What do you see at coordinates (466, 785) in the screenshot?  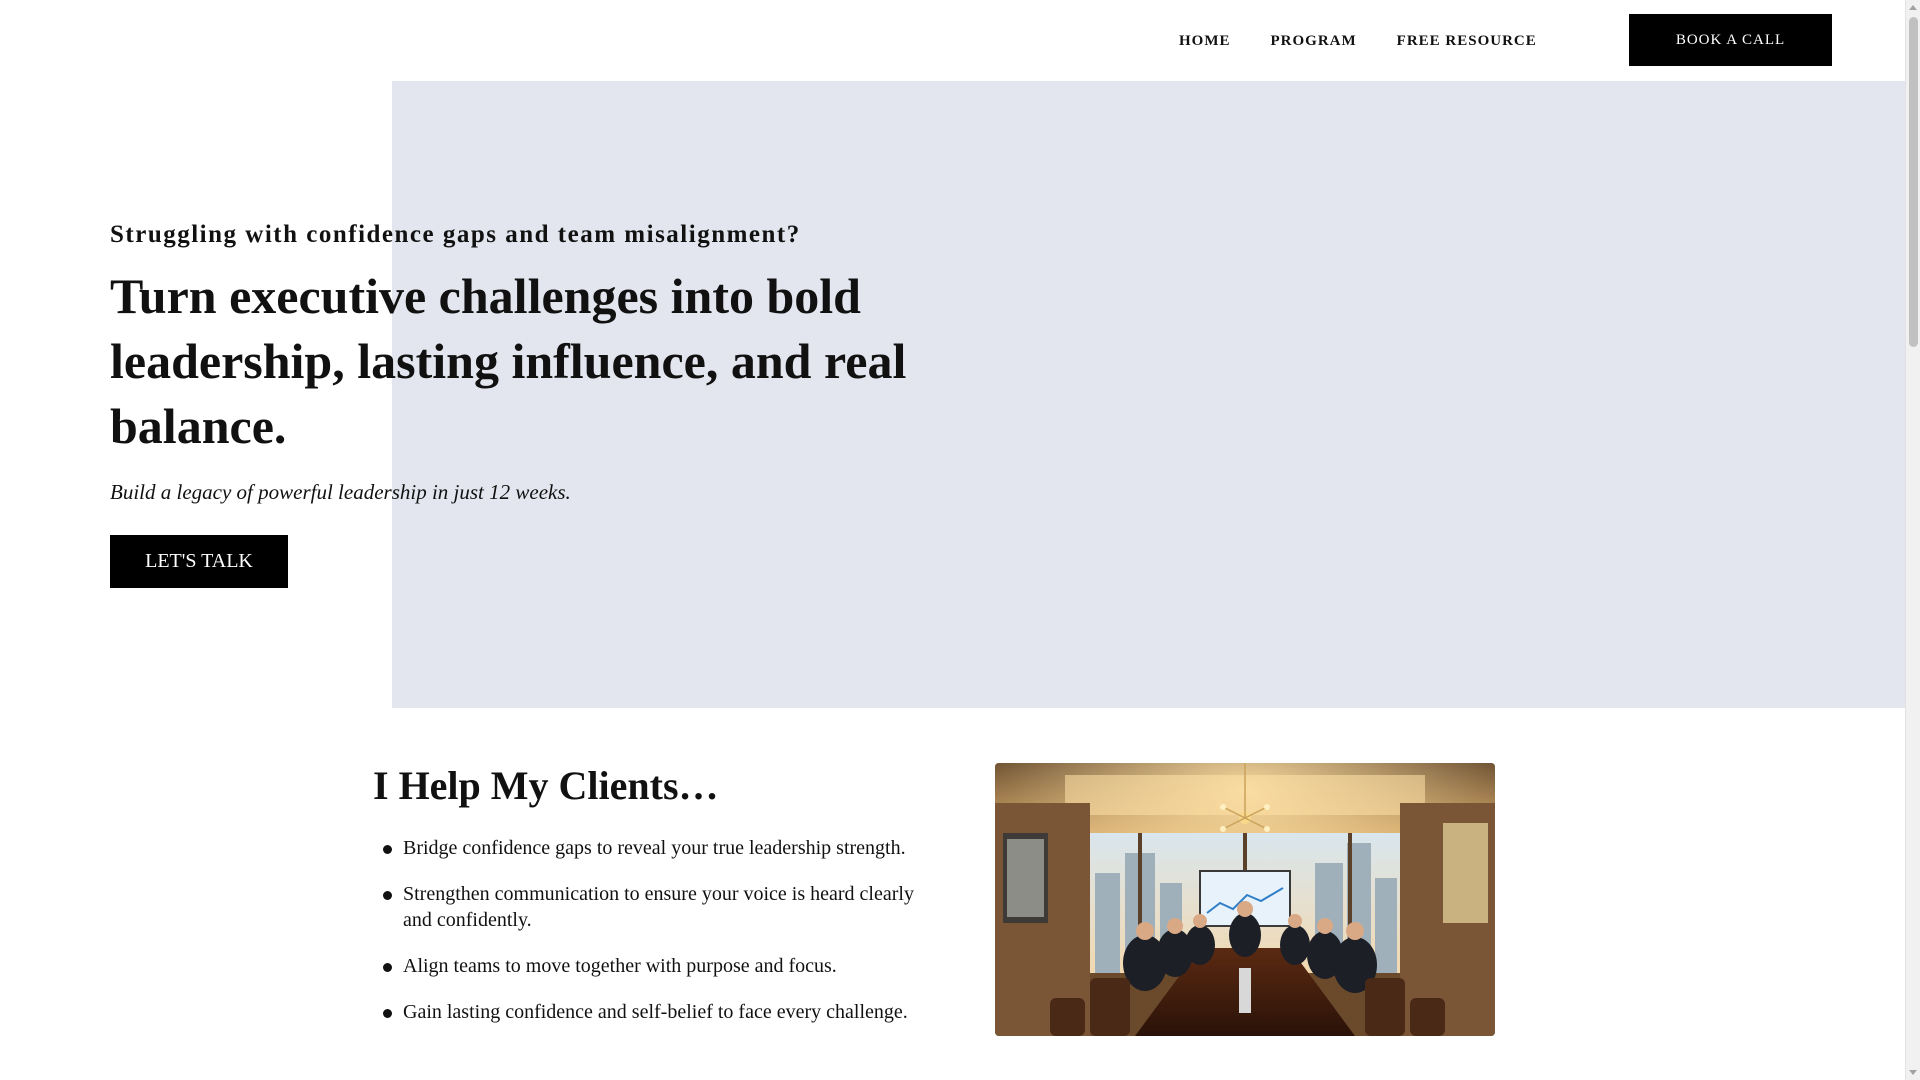 I see `clients-title-prefix: I Help My` at bounding box center [466, 785].